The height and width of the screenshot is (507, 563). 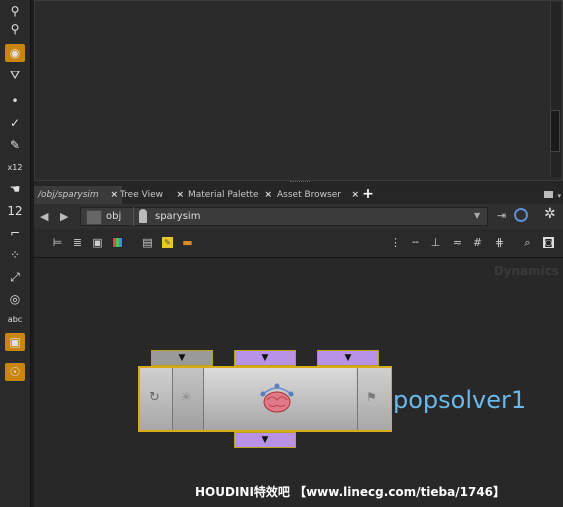 I want to click on ruler-icon: ⌐, so click(x=15, y=233).